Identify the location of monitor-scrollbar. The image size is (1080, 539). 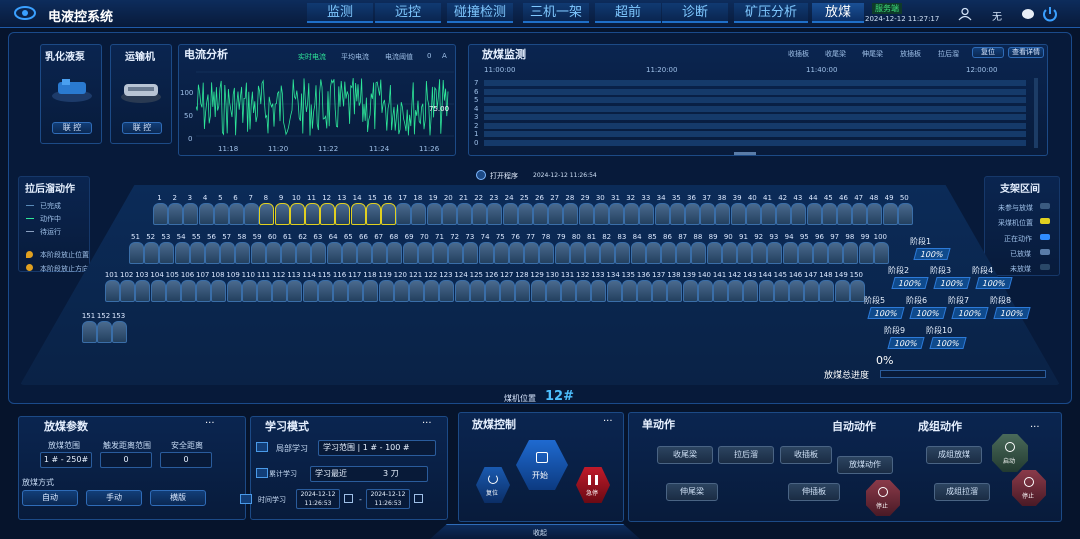
(1036, 113).